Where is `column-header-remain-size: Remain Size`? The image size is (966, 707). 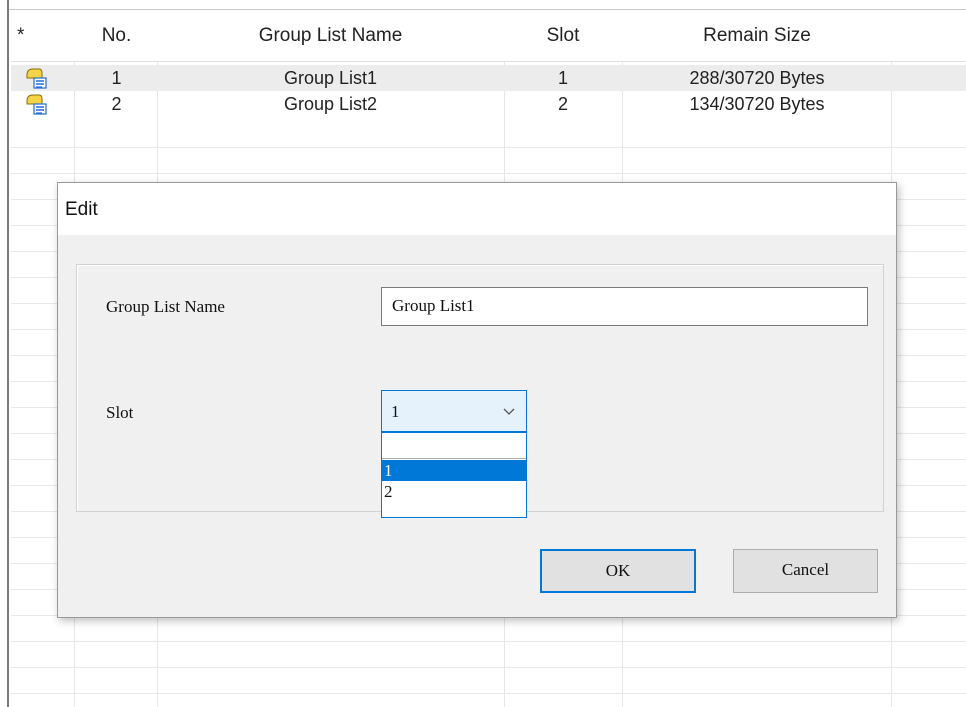 column-header-remain-size: Remain Size is located at coordinates (757, 36).